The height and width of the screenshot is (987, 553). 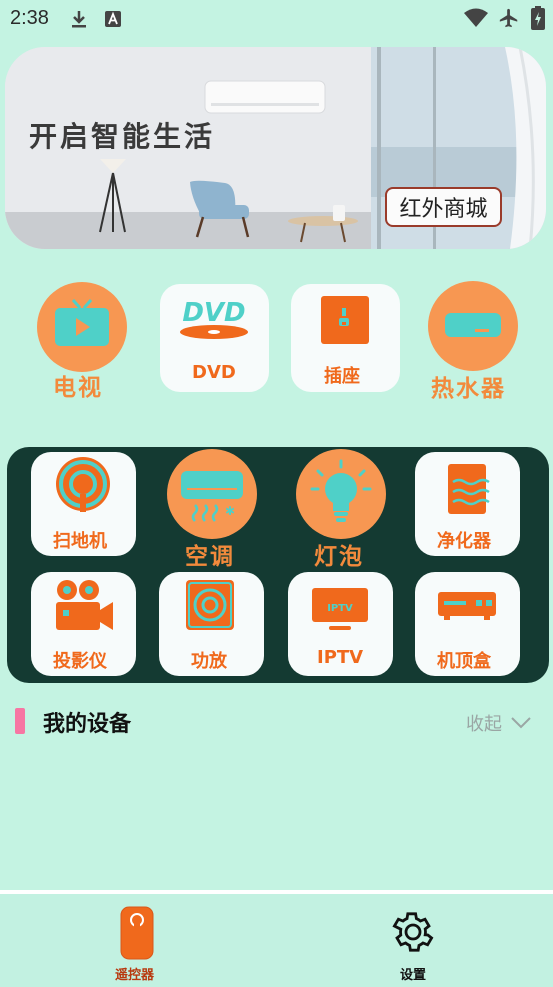 I want to click on category-label: 机顶盒, so click(x=464, y=661).